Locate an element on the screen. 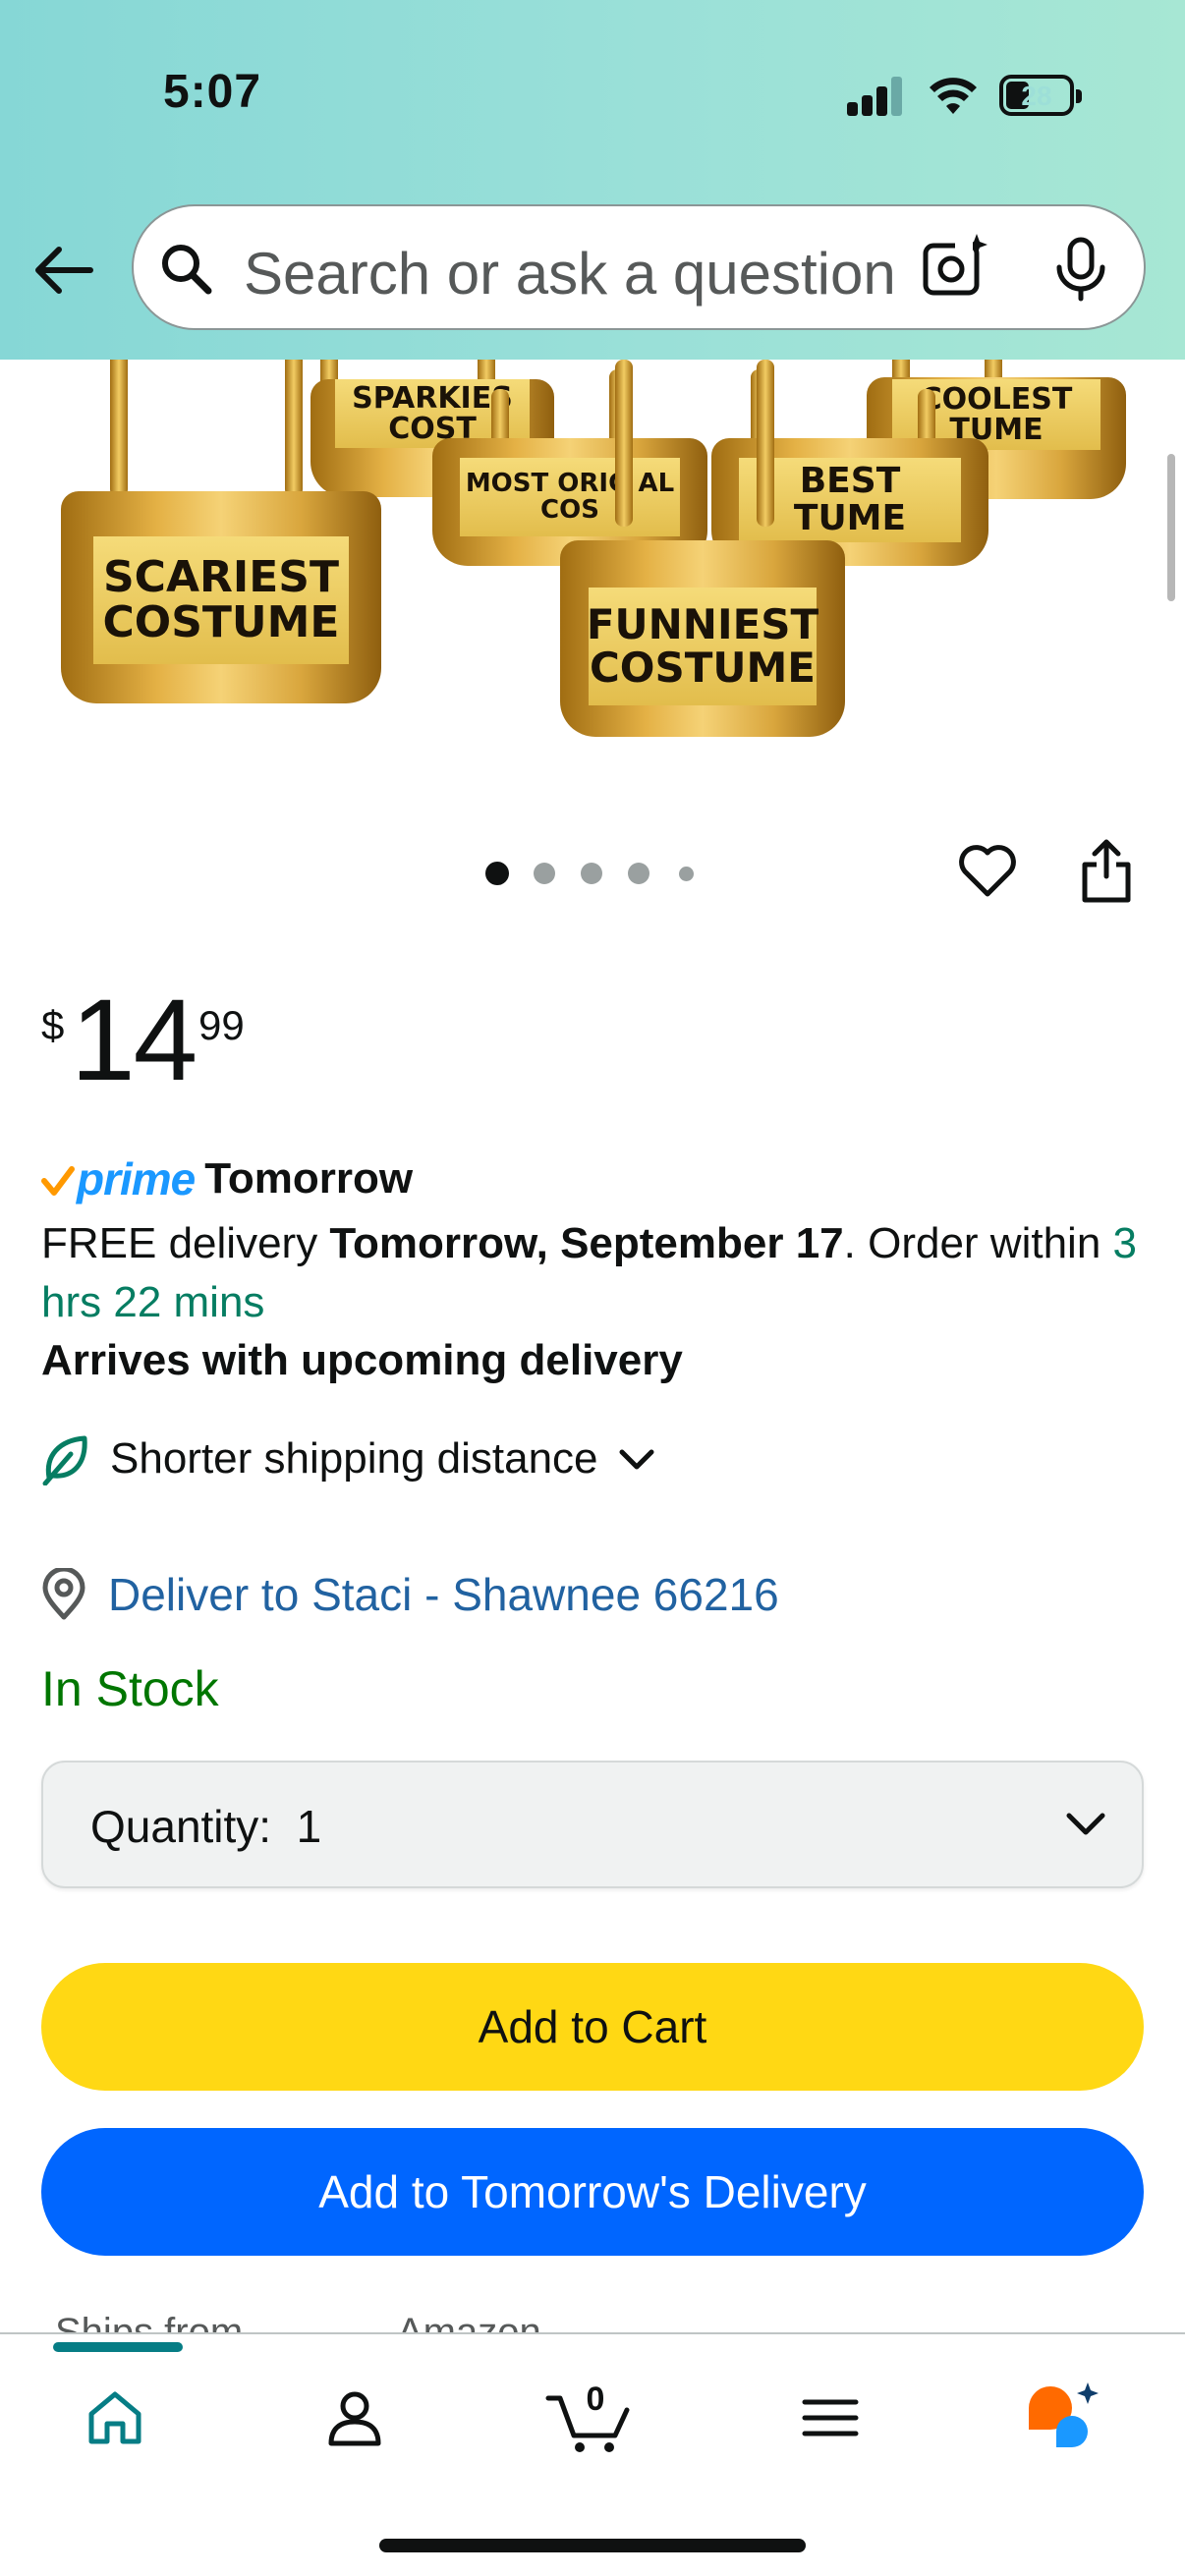 The image size is (1185, 2576). shorter-shipping-toggle: Shorter shipping distance is located at coordinates (349, 1459).